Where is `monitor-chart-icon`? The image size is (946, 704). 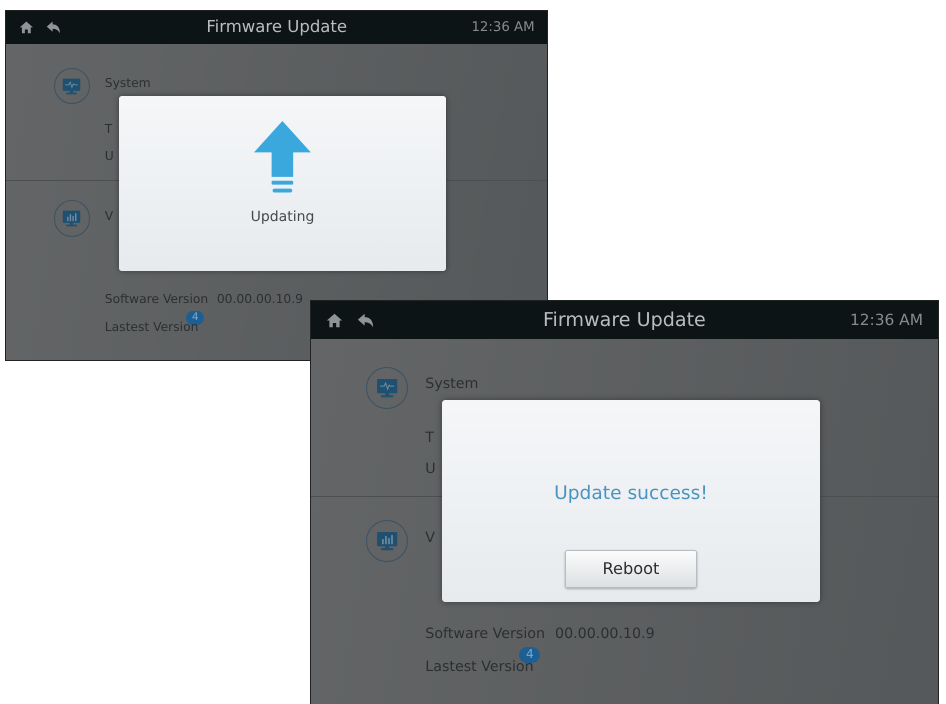 monitor-chart-icon is located at coordinates (71, 219).